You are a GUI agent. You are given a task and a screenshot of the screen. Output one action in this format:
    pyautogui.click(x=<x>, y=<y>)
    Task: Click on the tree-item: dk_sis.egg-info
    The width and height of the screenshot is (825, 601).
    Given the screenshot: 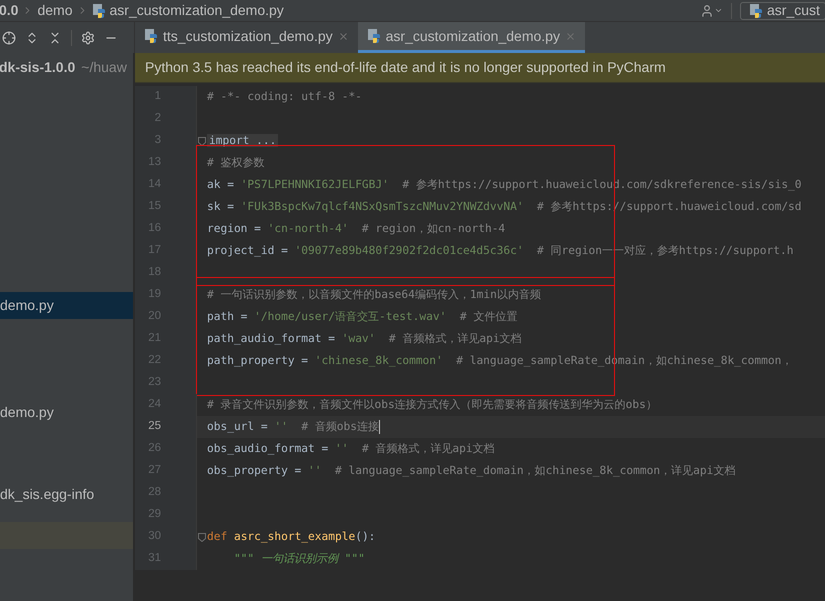 What is the action you would take?
    pyautogui.click(x=66, y=494)
    